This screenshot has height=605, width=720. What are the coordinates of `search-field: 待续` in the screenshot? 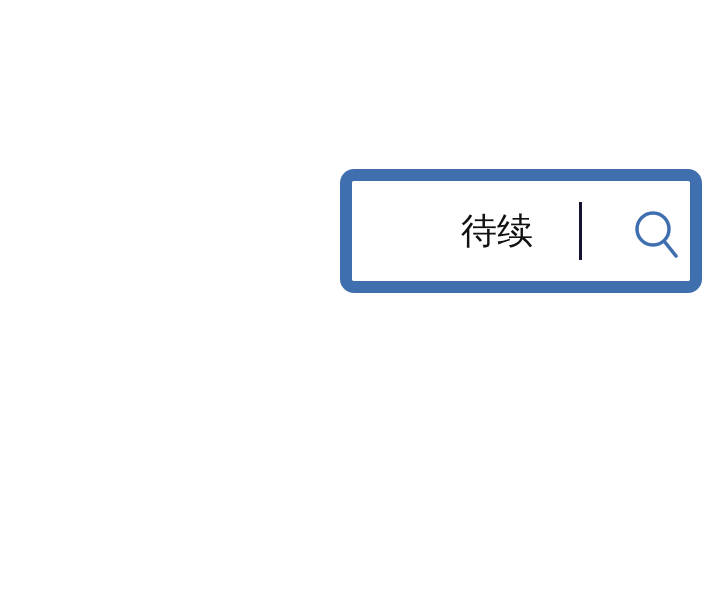 It's located at (521, 231).